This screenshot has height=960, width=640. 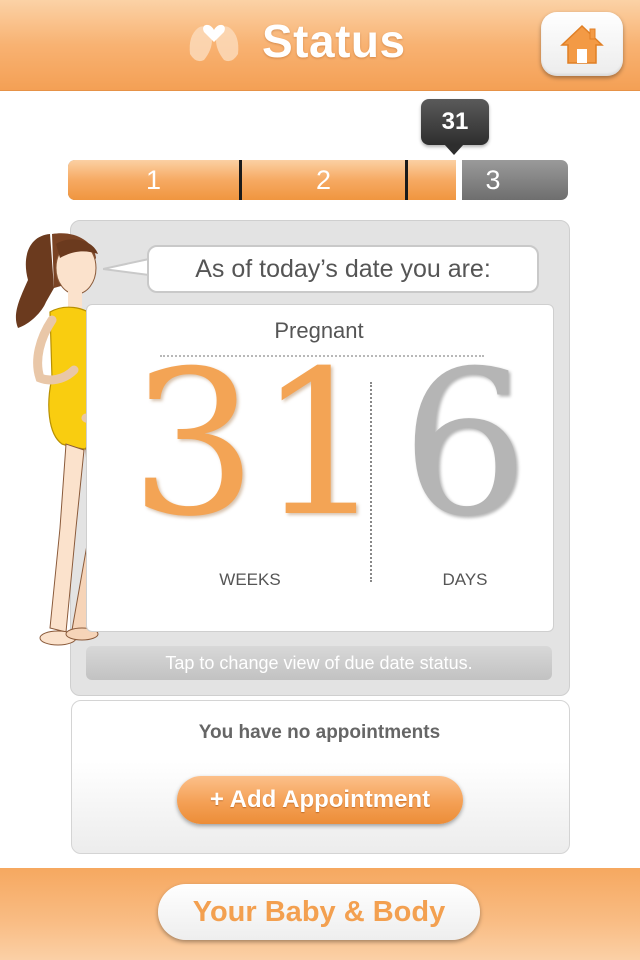 What do you see at coordinates (250, 579) in the screenshot?
I see `weeks-label: WEEKS` at bounding box center [250, 579].